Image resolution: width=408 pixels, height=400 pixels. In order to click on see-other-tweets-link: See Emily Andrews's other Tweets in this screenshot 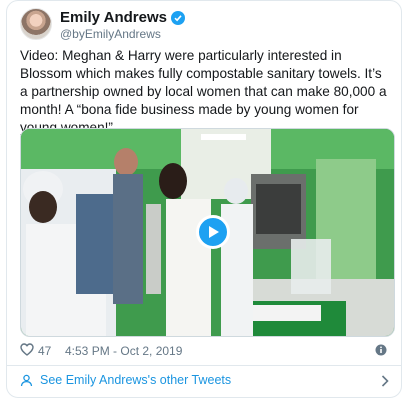, I will do `click(204, 382)`.